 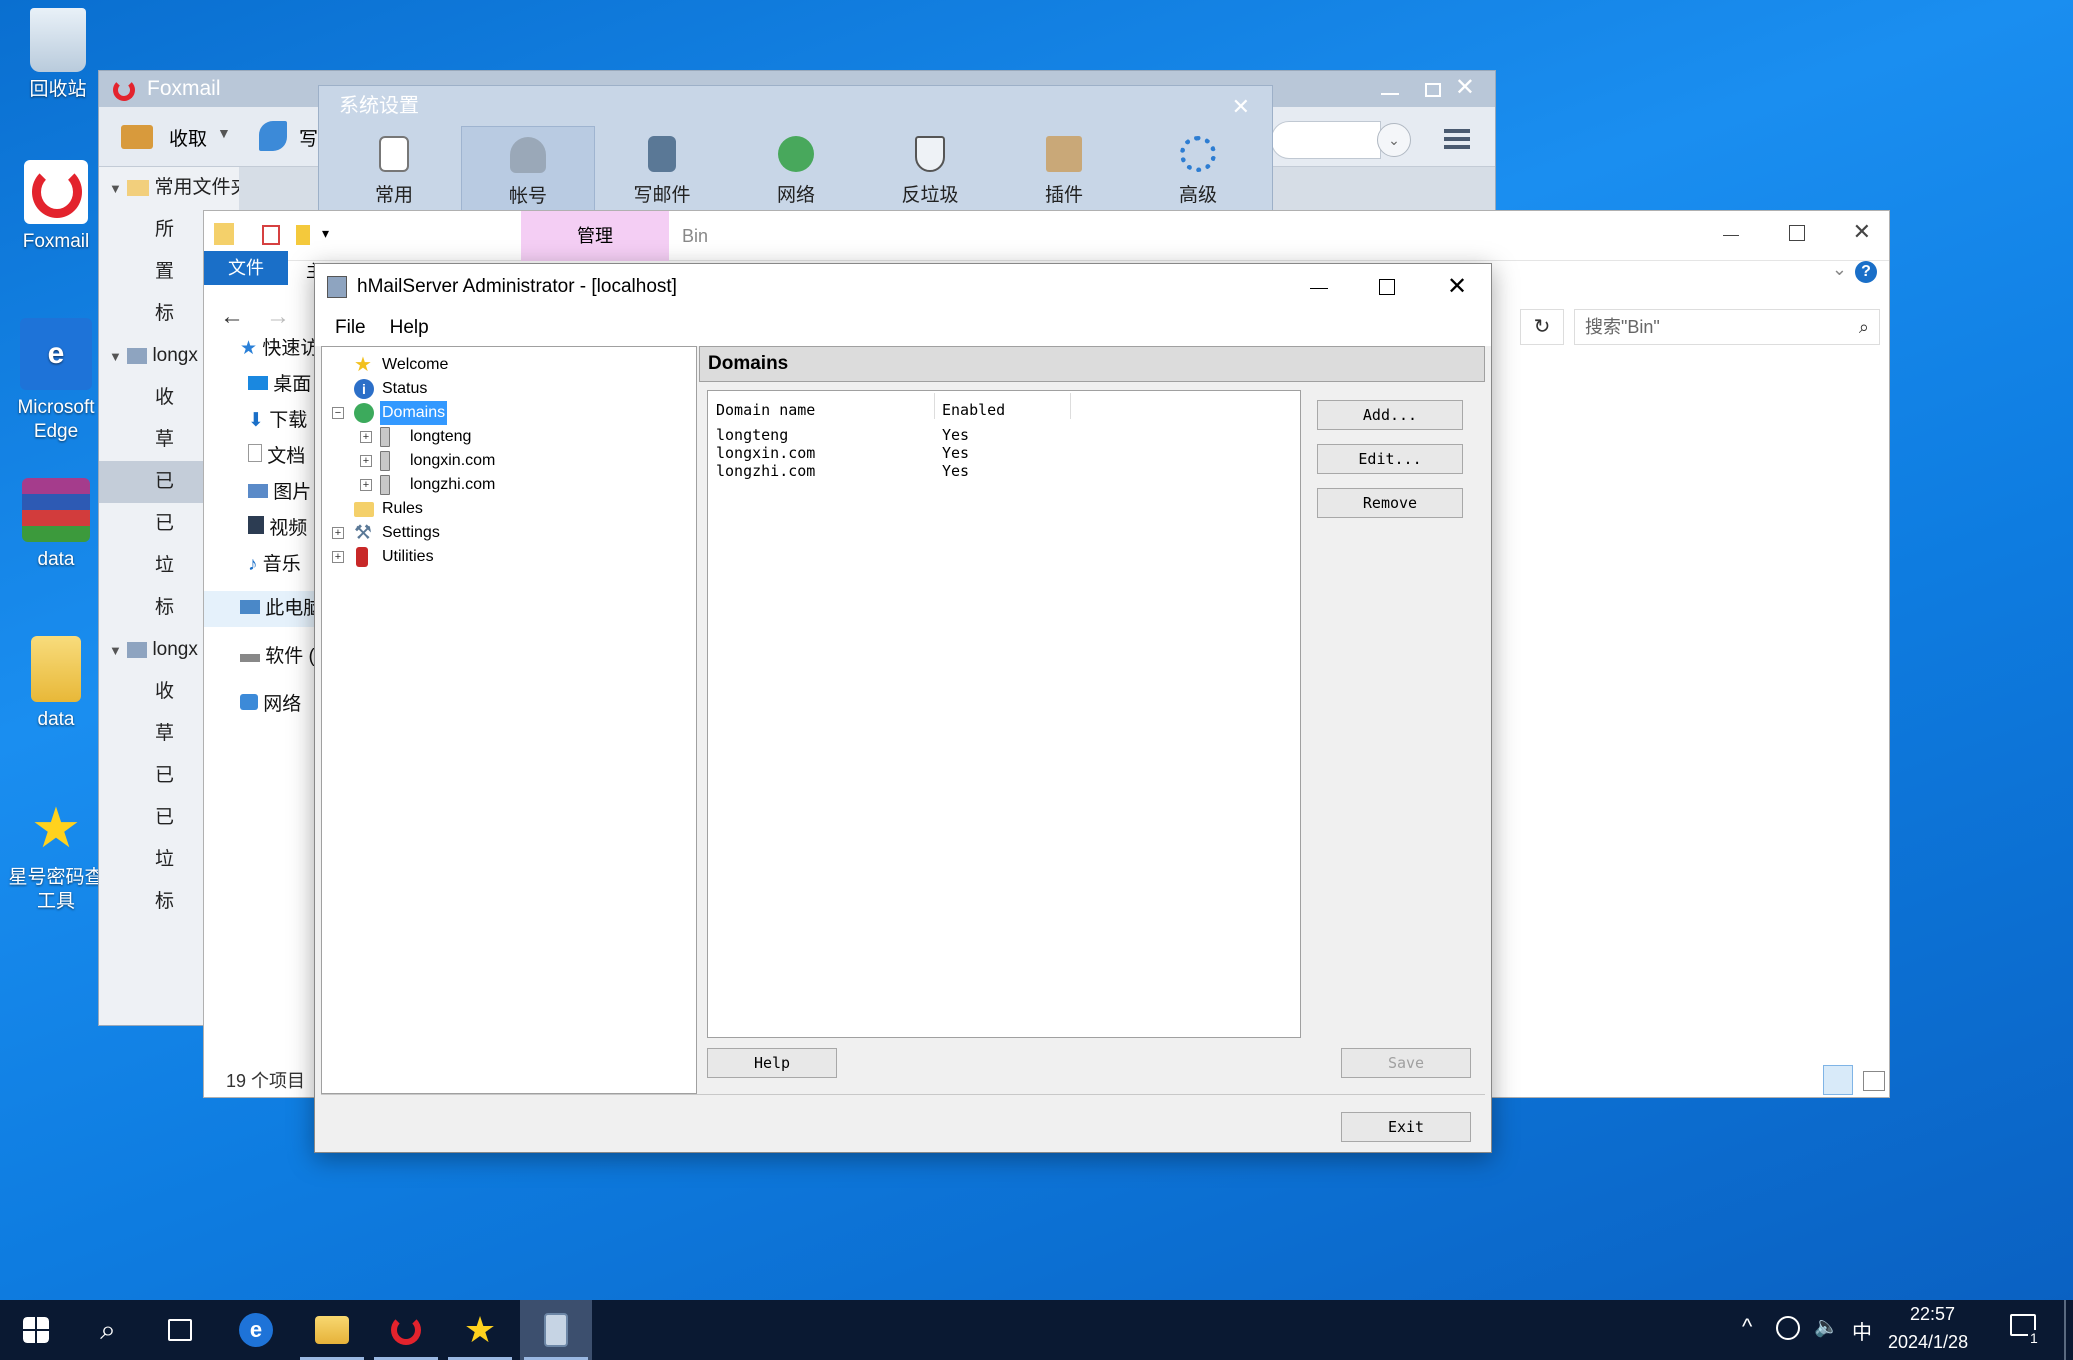 I want to click on taskbar-hmail-admin, so click(x=556, y=1330).